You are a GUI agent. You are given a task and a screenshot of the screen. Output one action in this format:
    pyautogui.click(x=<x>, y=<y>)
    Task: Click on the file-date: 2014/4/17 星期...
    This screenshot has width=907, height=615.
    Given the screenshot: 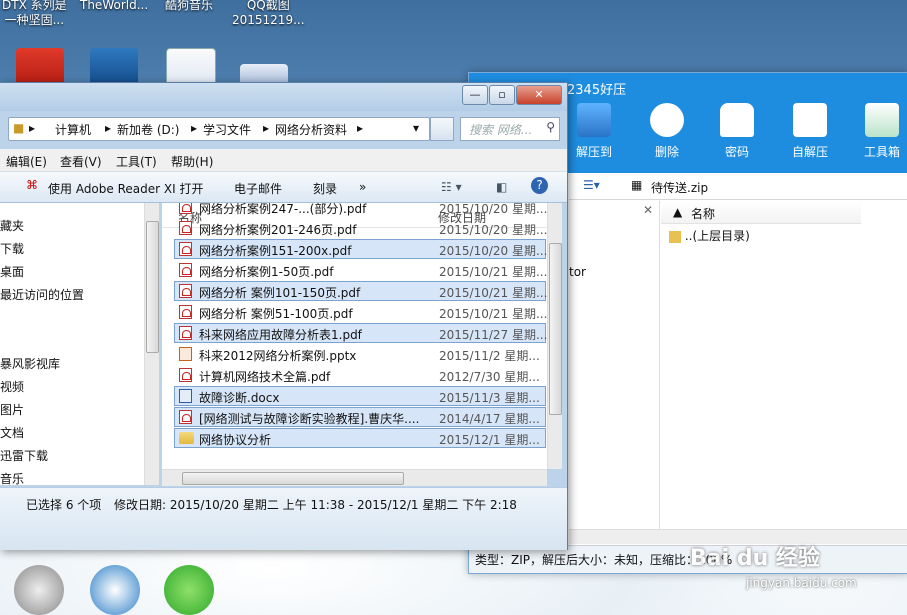 What is the action you would take?
    pyautogui.click(x=489, y=419)
    